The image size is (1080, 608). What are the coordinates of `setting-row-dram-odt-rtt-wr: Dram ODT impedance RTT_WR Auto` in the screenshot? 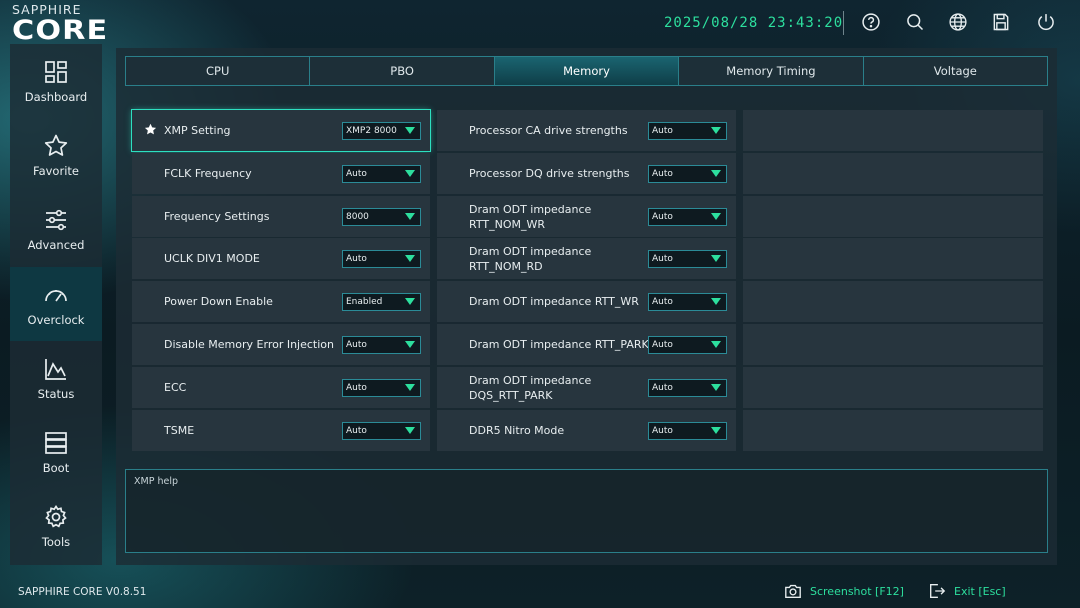 It's located at (586, 301).